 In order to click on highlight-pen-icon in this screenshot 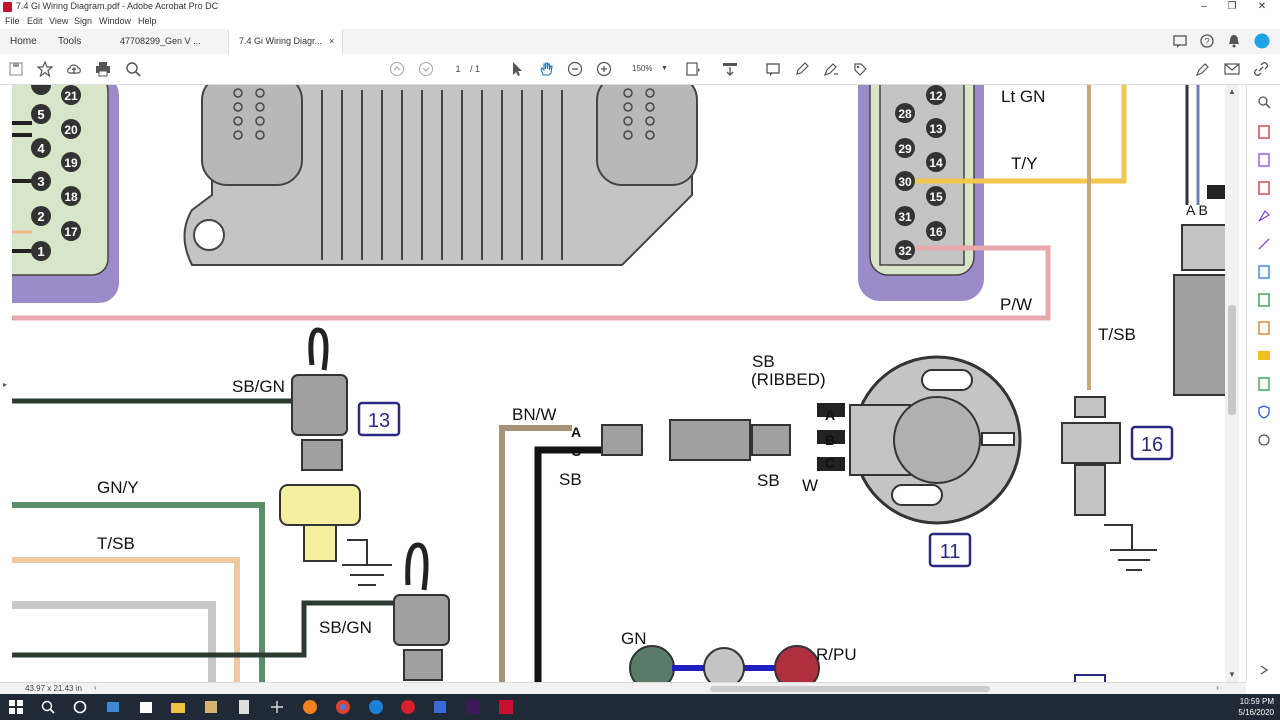, I will do `click(802, 69)`.